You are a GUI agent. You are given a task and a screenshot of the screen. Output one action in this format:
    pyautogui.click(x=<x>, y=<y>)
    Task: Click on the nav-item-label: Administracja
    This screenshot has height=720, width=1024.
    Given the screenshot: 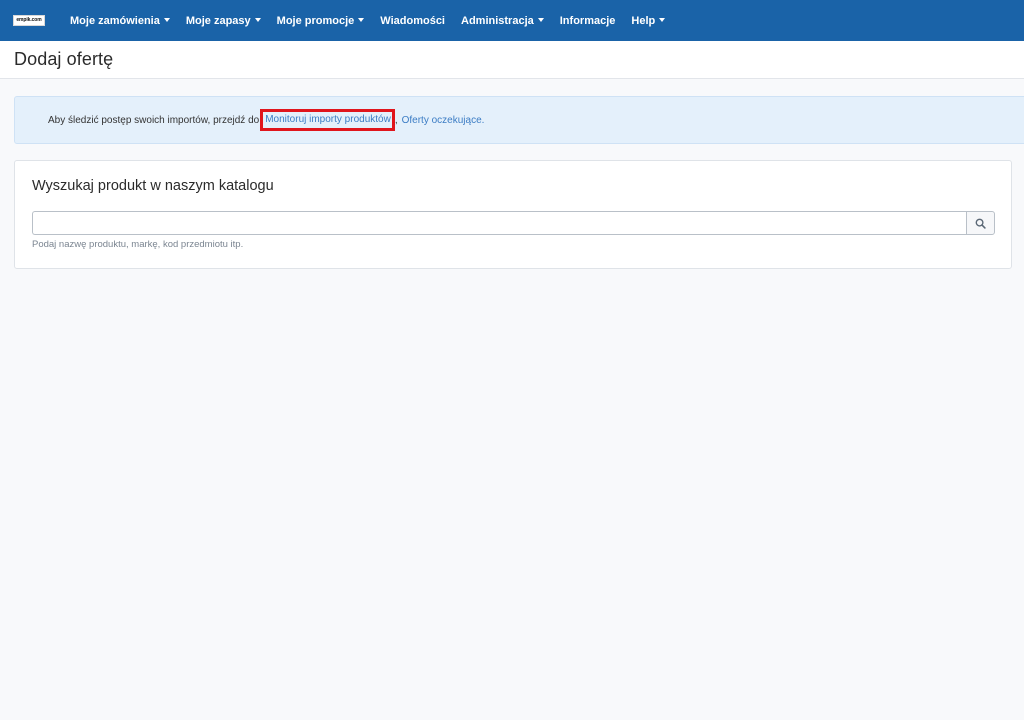 What is the action you would take?
    pyautogui.click(x=497, y=20)
    